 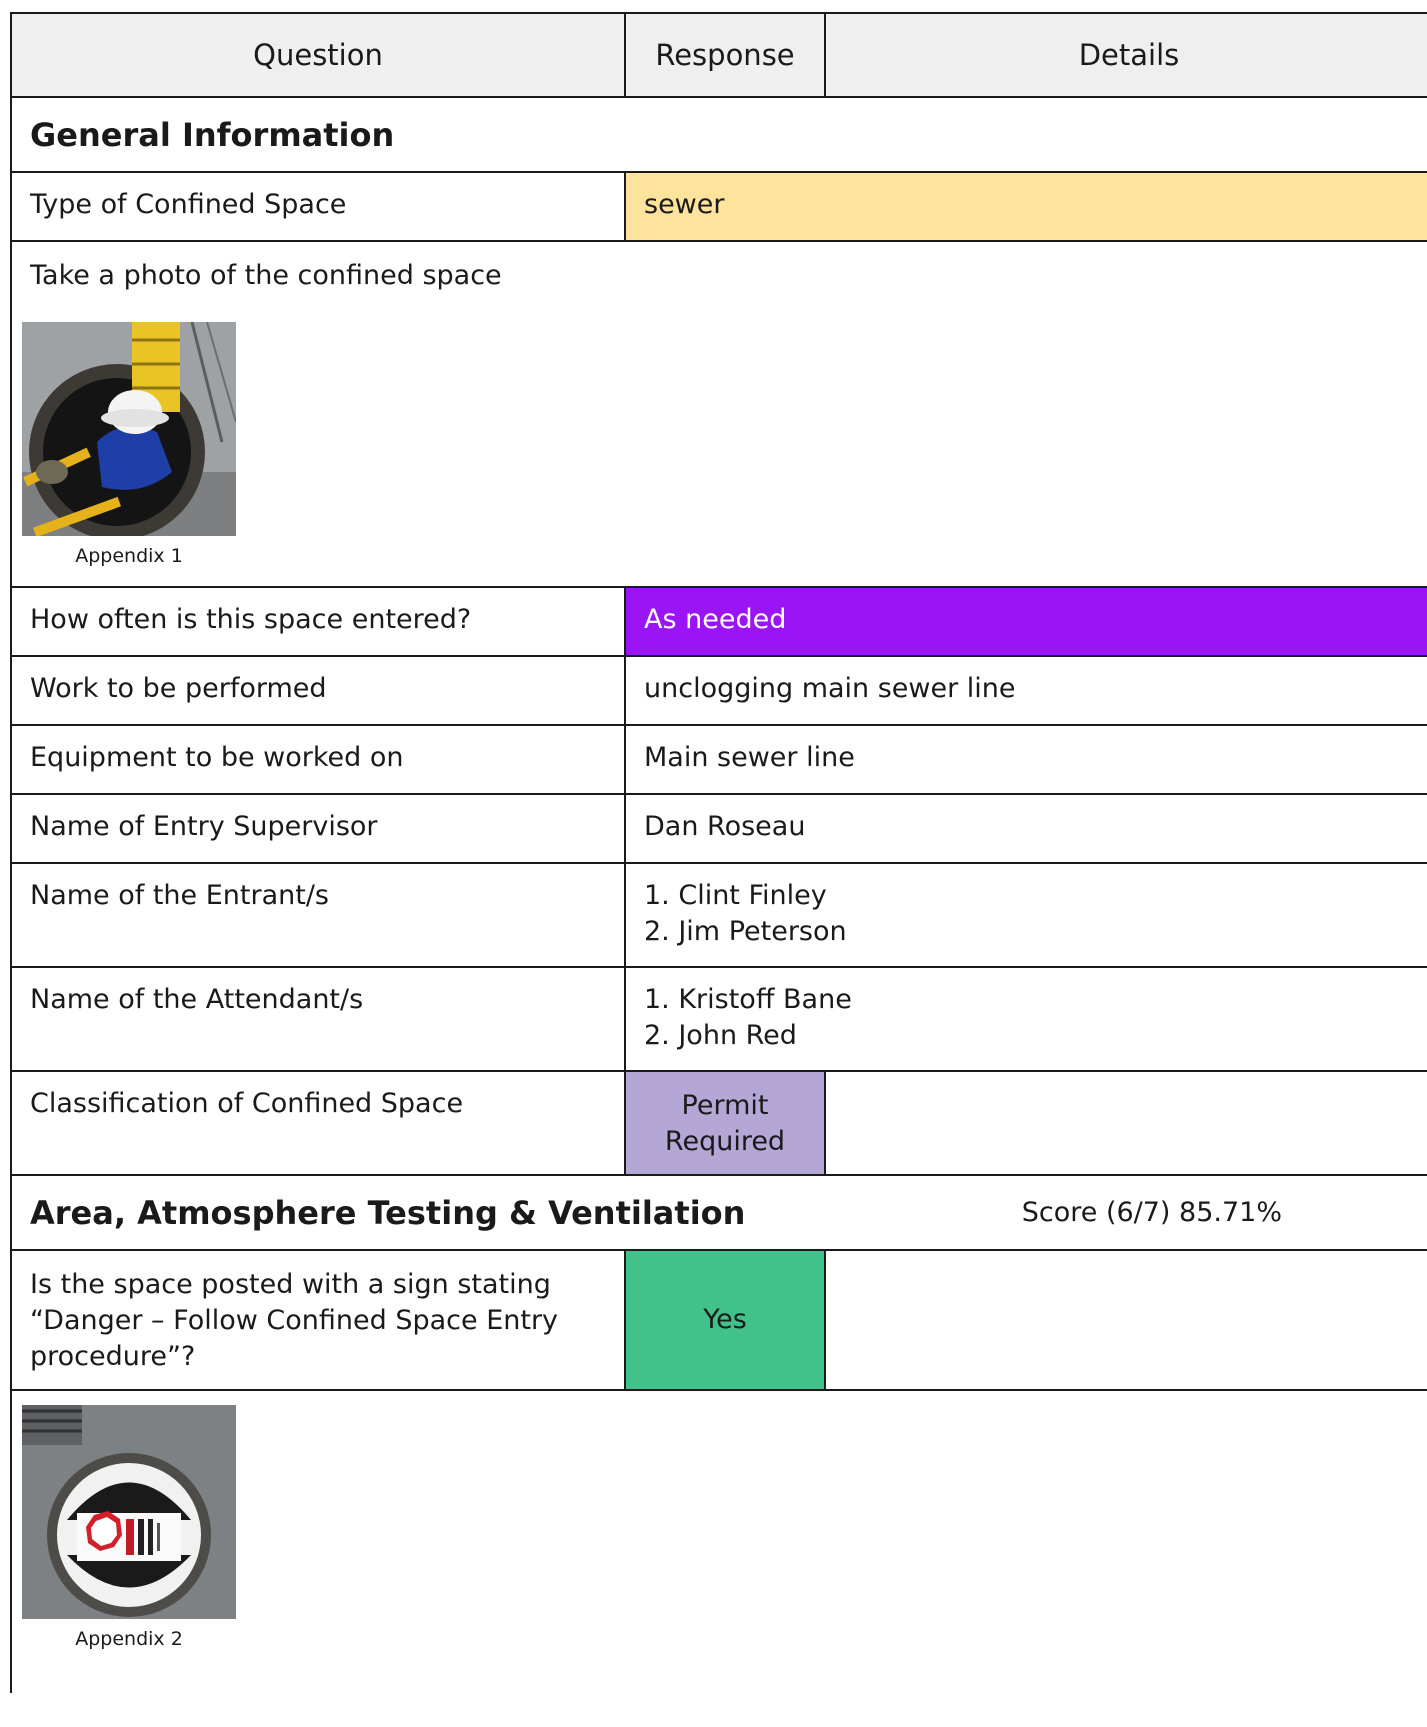 I want to click on question-line: Is the space posted with a sign stating, so click(x=290, y=1284).